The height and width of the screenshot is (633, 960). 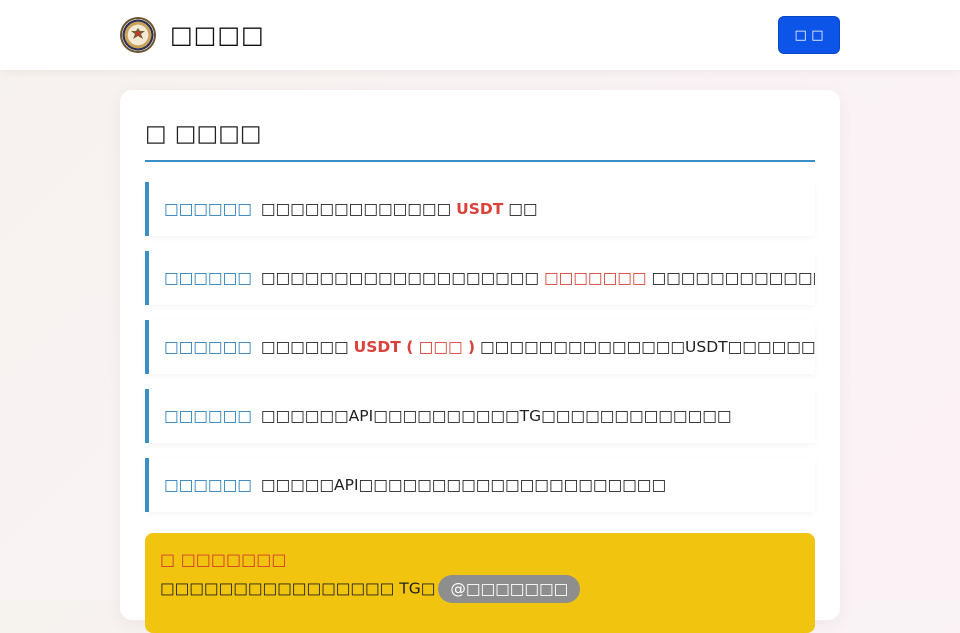 What do you see at coordinates (414, 347) in the screenshot?
I see `rule-highlight: USDT ( □□□ )` at bounding box center [414, 347].